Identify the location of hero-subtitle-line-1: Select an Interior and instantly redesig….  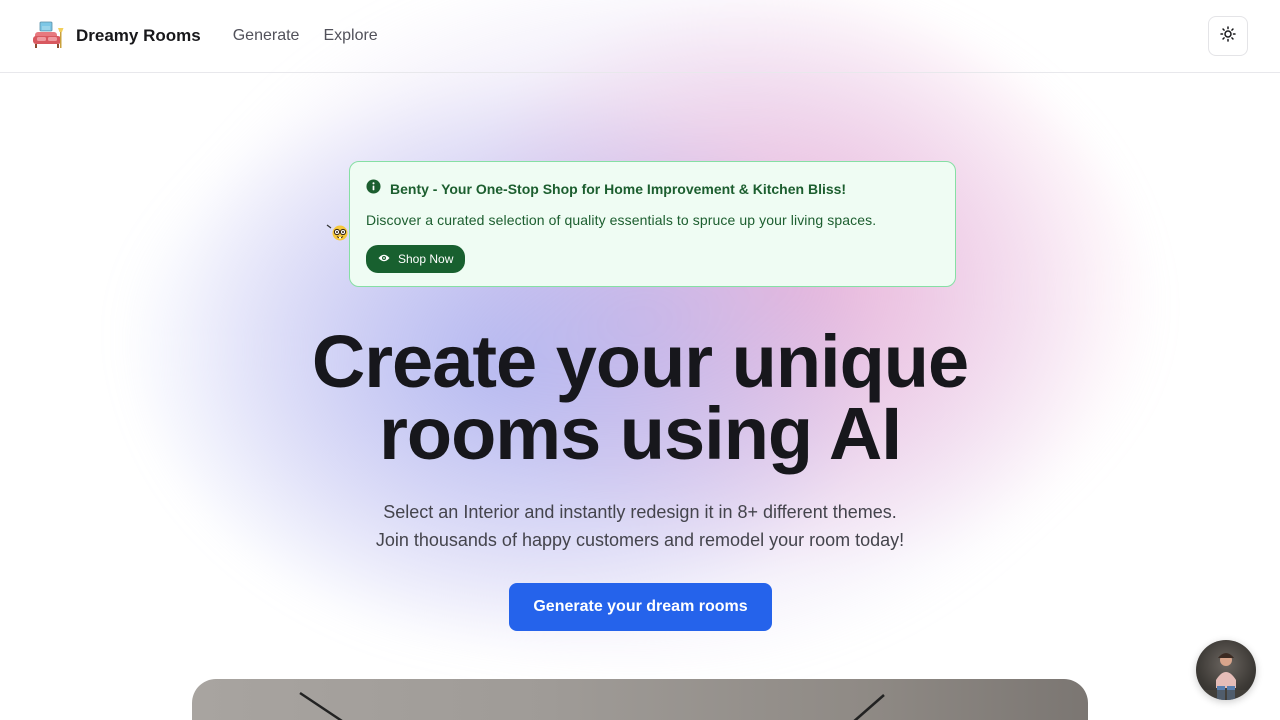
(640, 512).